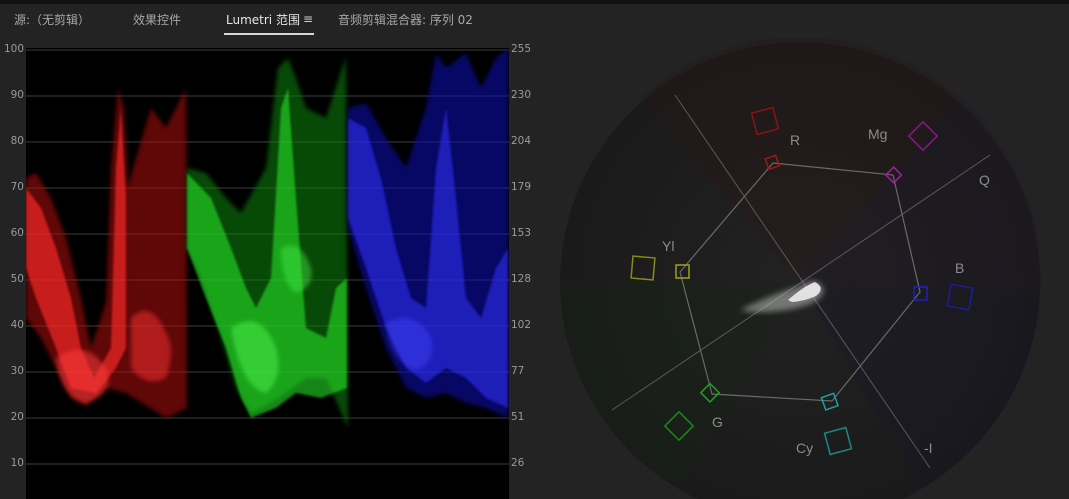 Image resolution: width=1069 pixels, height=499 pixels. What do you see at coordinates (52, 19) in the screenshot?
I see `tab-source: 源:（无剪辑）` at bounding box center [52, 19].